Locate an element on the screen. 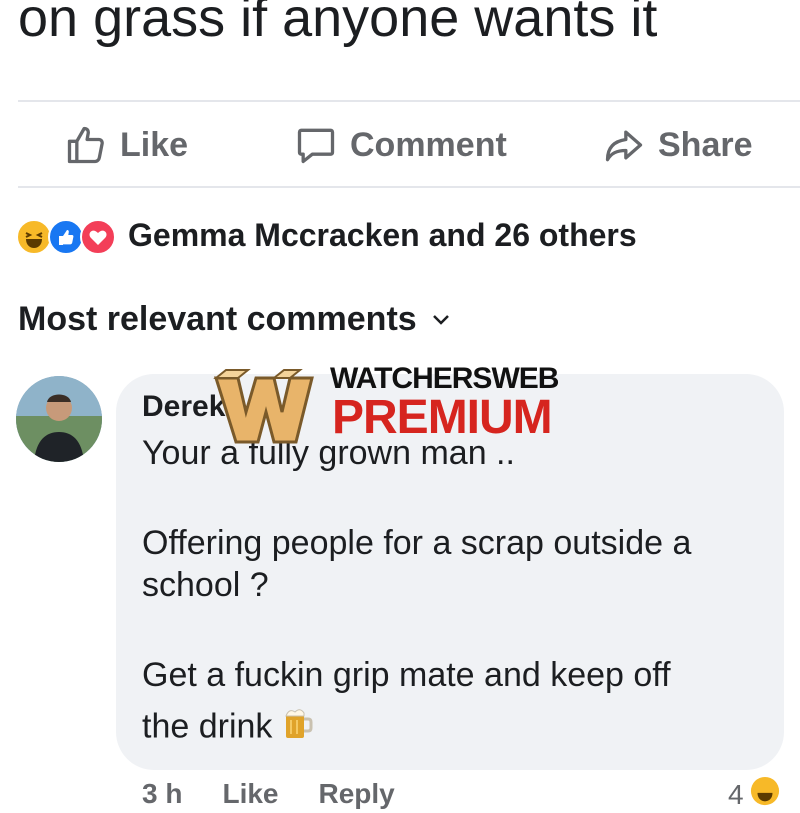  share-button: Share is located at coordinates (677, 145).